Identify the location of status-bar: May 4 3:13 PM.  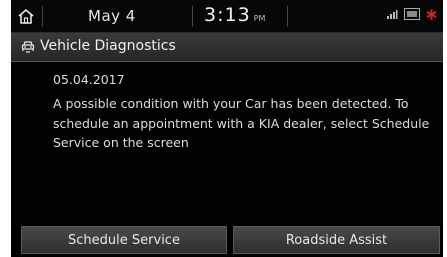
(227, 16).